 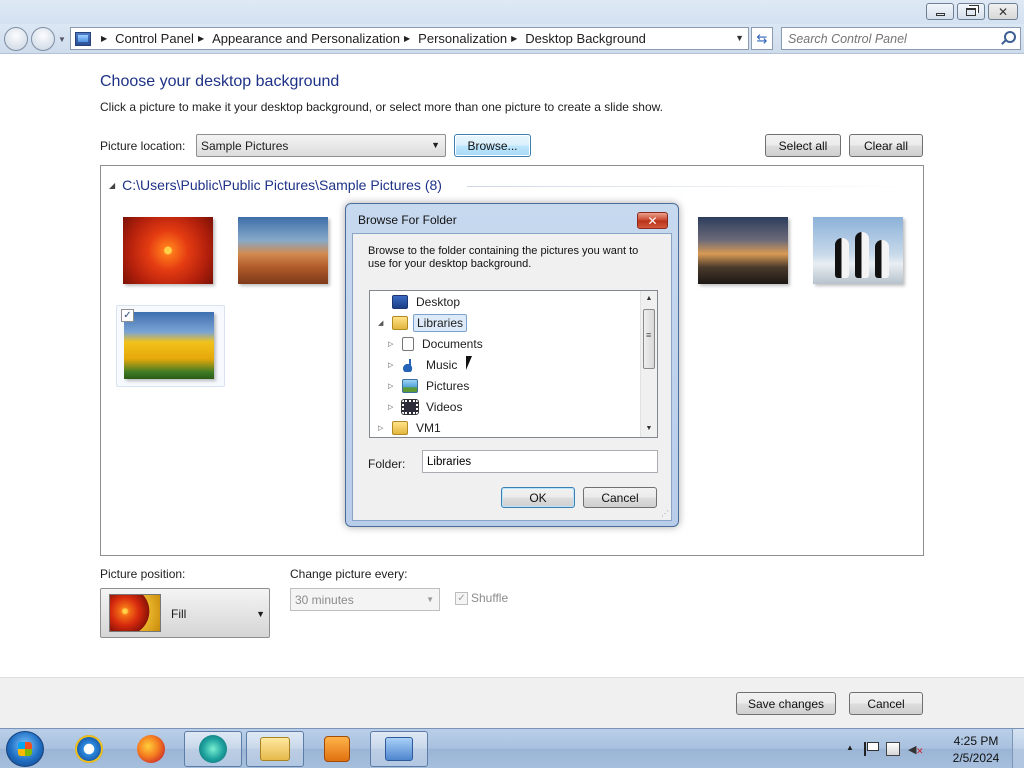 I want to click on restore-button, so click(x=971, y=11).